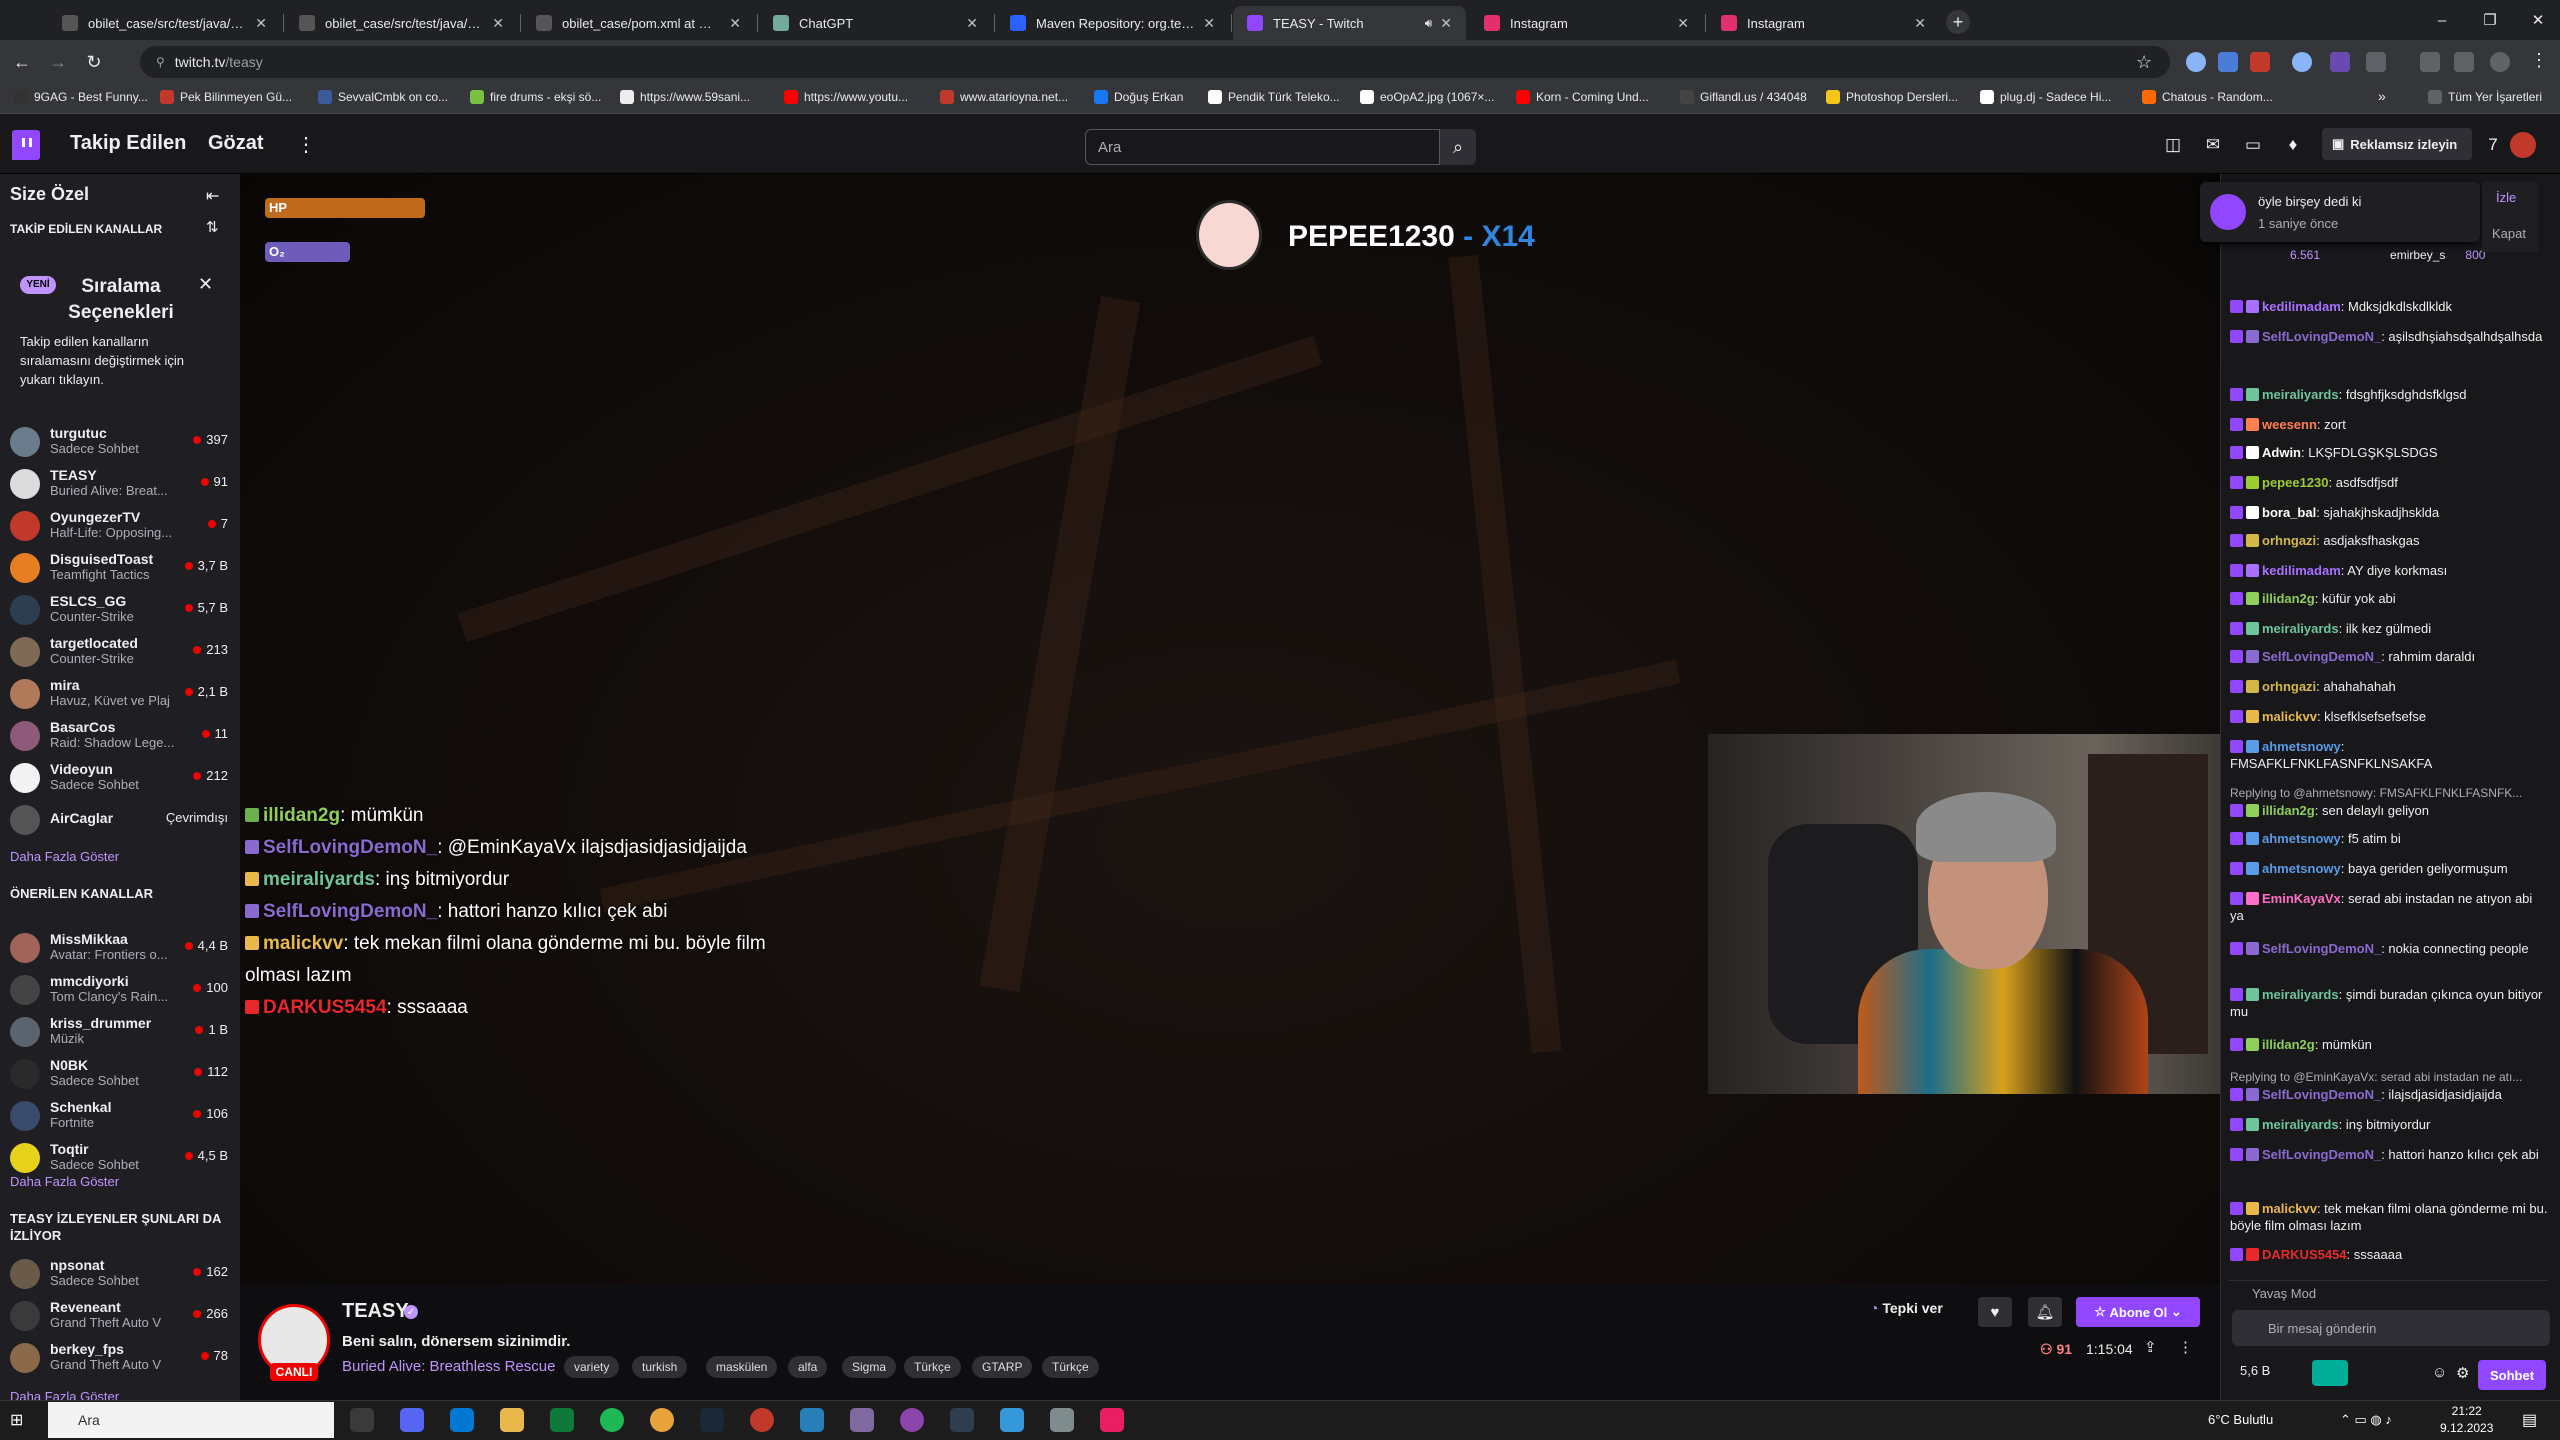 This screenshot has width=2560, height=1440. Describe the element at coordinates (448, 1366) in the screenshot. I see `stream-category: Buried Alive: Breathless Rescue` at that location.